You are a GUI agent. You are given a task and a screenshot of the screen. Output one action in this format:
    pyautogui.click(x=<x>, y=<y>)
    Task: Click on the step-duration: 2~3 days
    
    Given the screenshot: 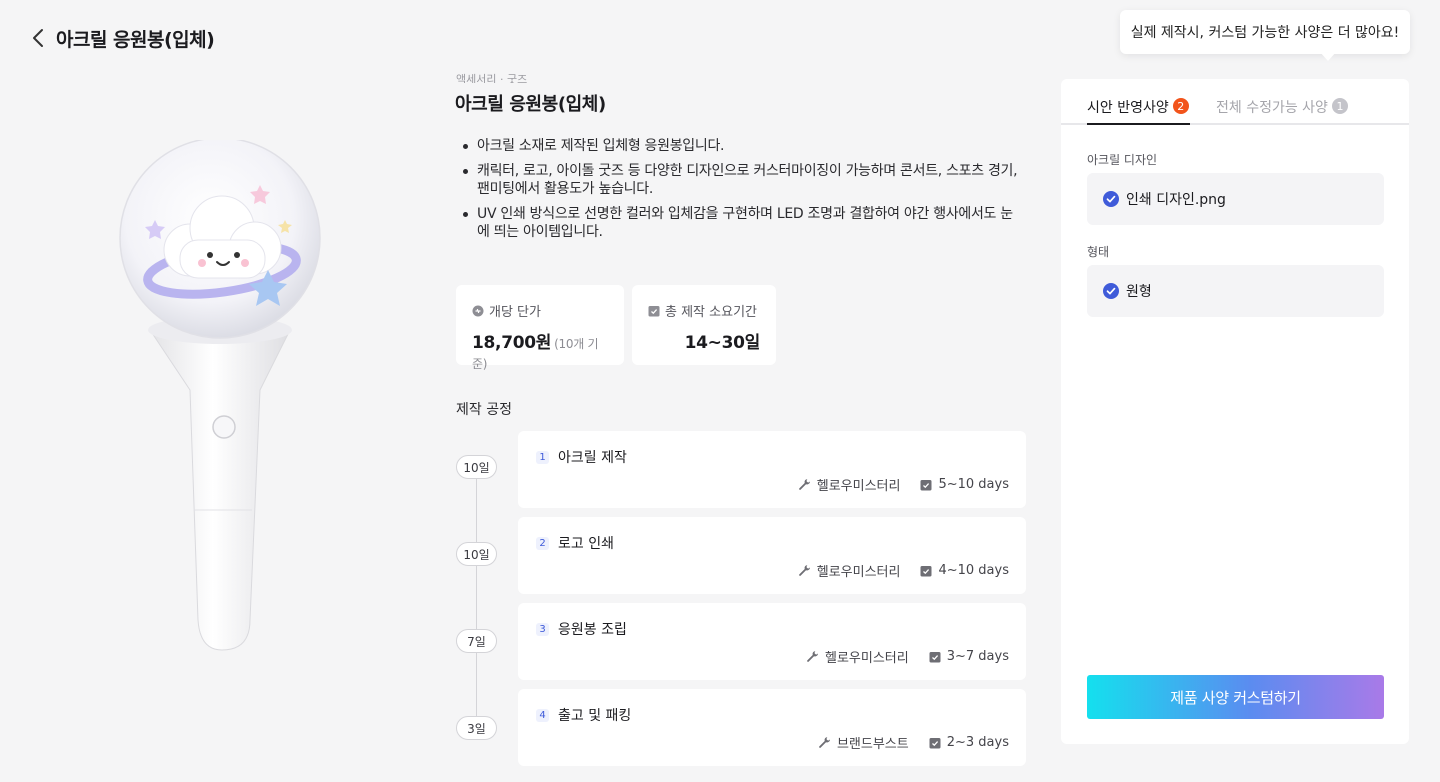 What is the action you would take?
    pyautogui.click(x=977, y=742)
    